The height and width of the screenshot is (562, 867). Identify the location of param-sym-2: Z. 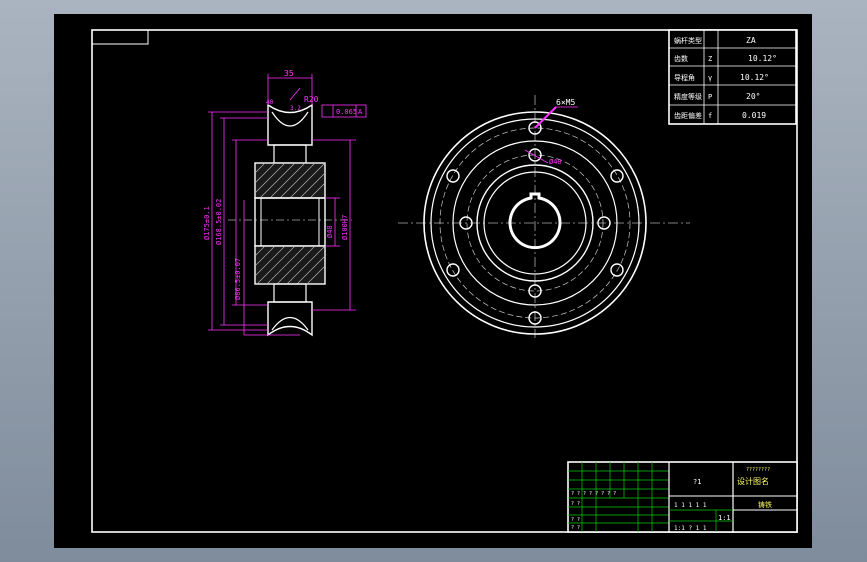
(710, 59).